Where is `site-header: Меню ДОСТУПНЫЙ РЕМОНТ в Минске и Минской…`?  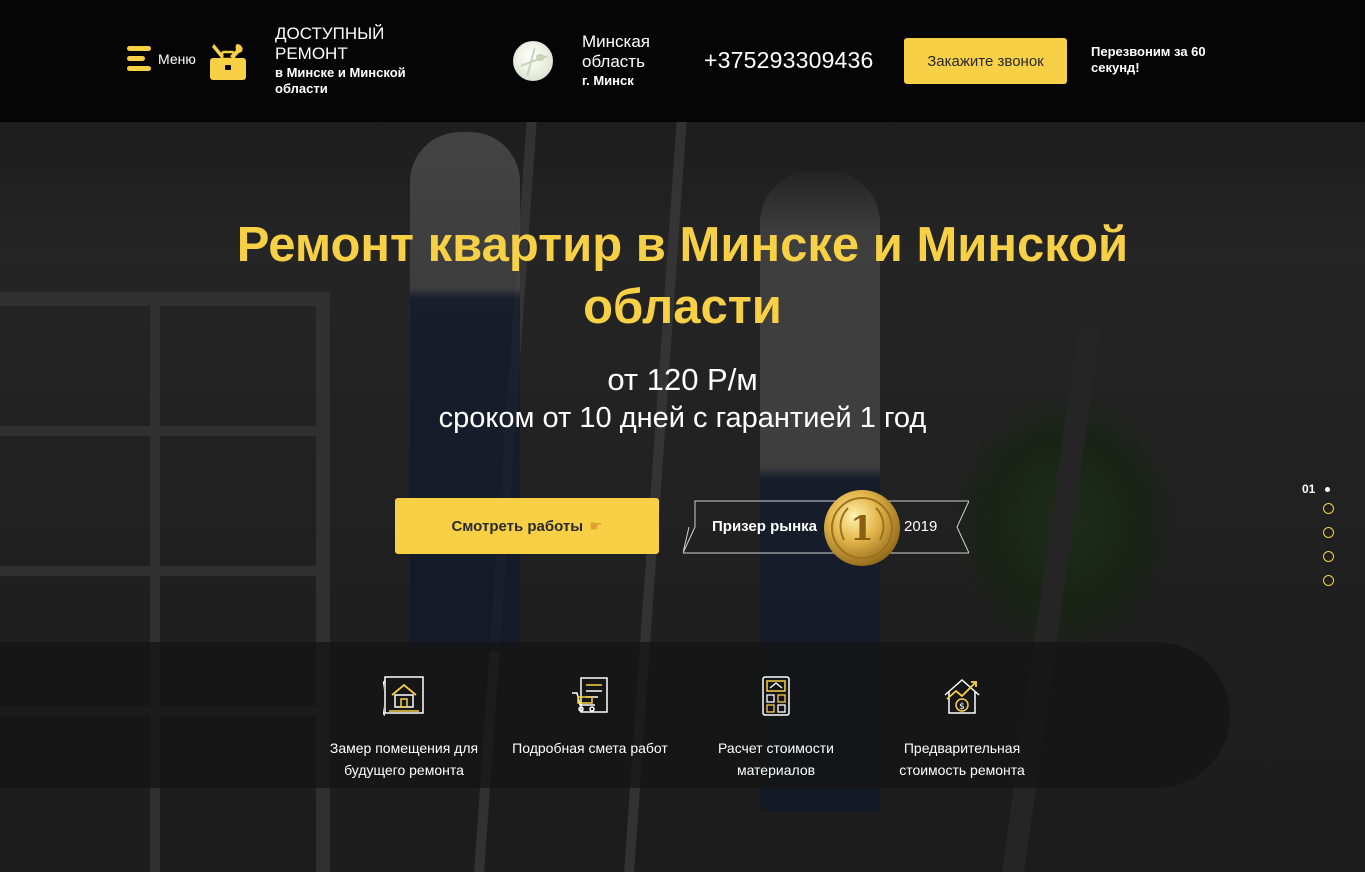
site-header: Меню ДОСТУПНЫЙ РЕМОНТ в Минске и Минской… is located at coordinates (682, 61).